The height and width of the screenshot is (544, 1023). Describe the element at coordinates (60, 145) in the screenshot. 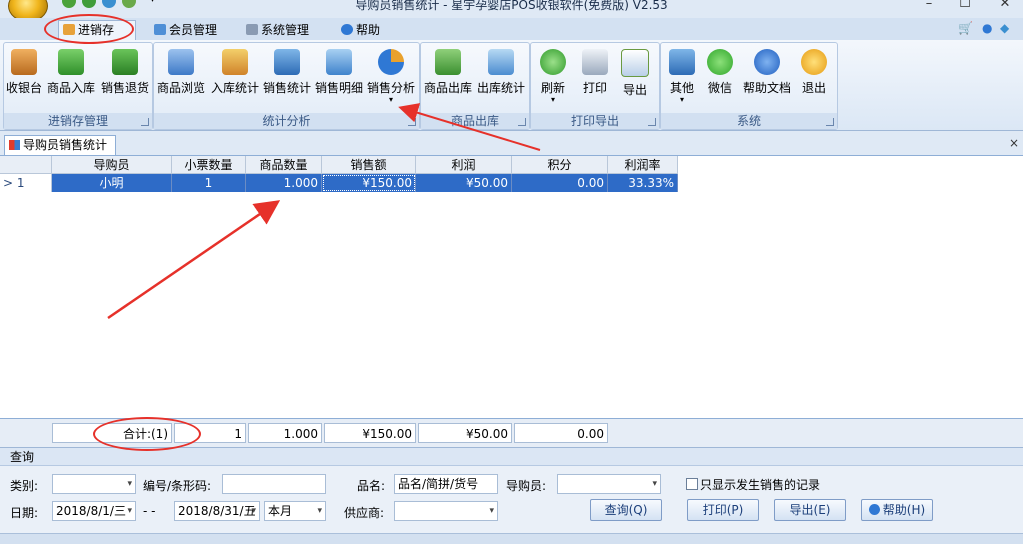

I see `tab-salesperson-stats: 导购员销售统计` at that location.